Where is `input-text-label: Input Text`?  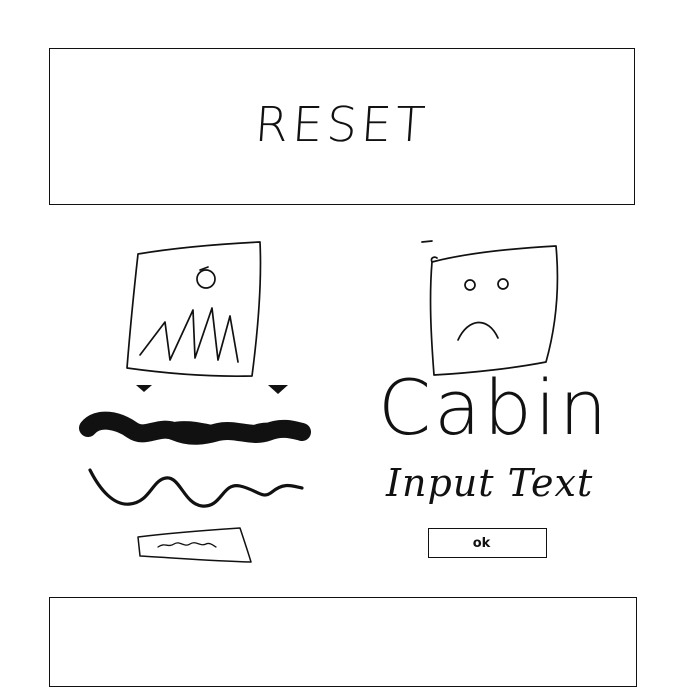 input-text-label: Input Text is located at coordinates (490, 483).